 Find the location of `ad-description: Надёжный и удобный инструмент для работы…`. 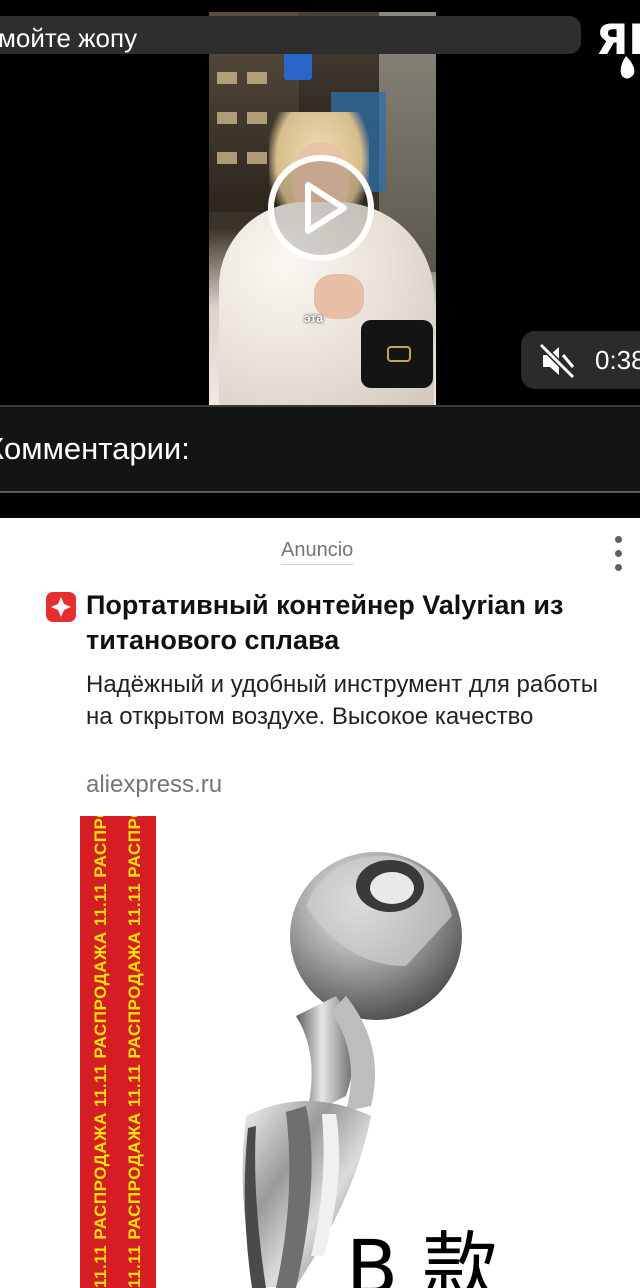

ad-description: Надёжный и удобный инструмент для работы… is located at coordinates (346, 701).